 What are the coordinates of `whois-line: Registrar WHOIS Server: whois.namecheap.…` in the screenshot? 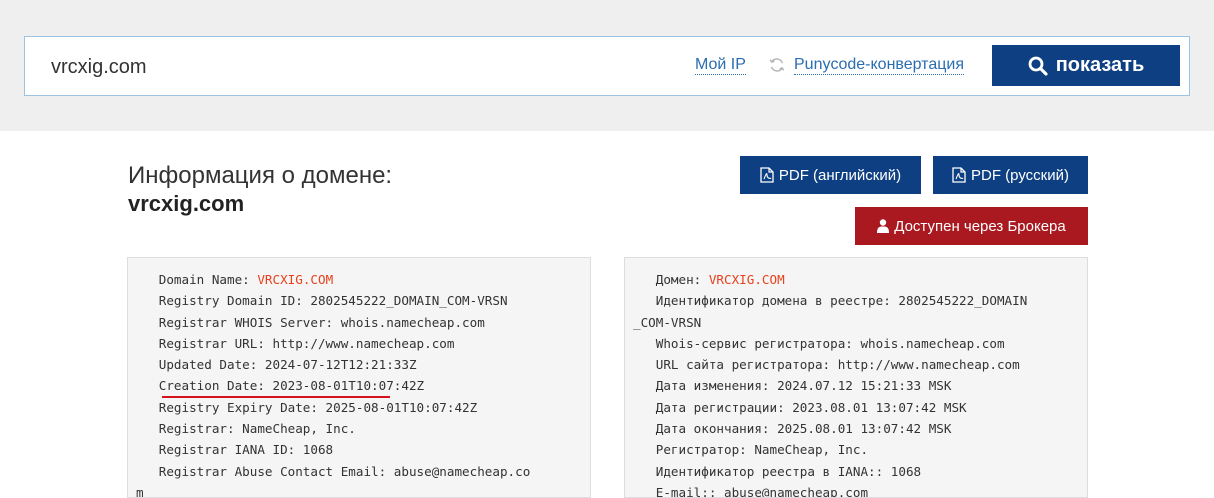 It's located at (321, 322).